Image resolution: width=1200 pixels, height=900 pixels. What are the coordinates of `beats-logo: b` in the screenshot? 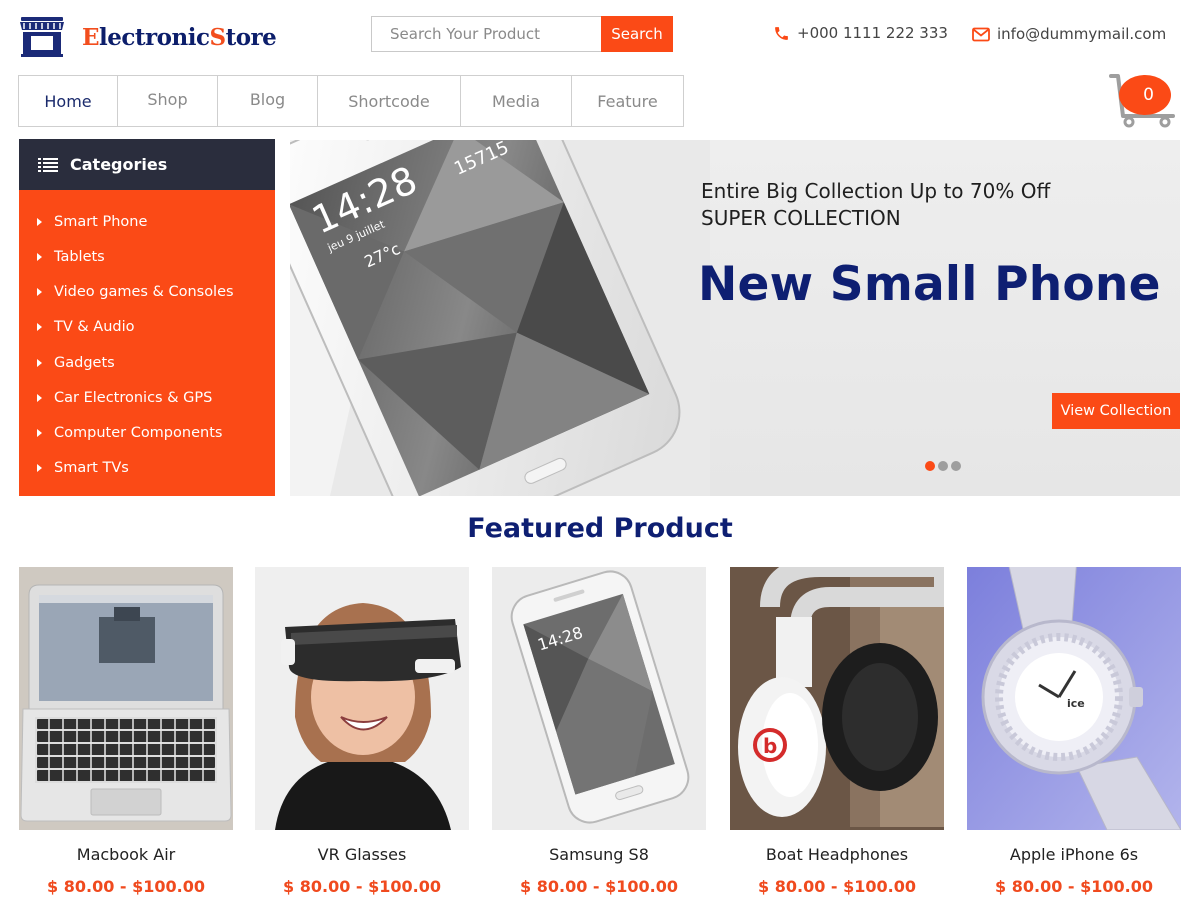 It's located at (770, 746).